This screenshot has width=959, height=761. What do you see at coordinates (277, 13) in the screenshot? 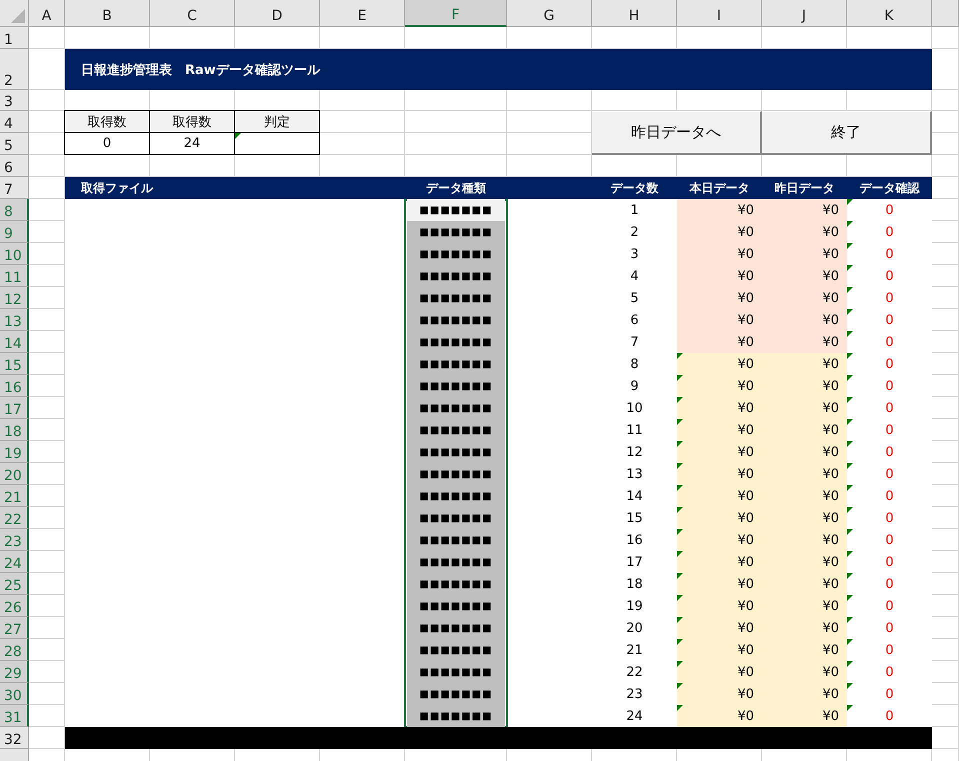
I see `column-header: D` at bounding box center [277, 13].